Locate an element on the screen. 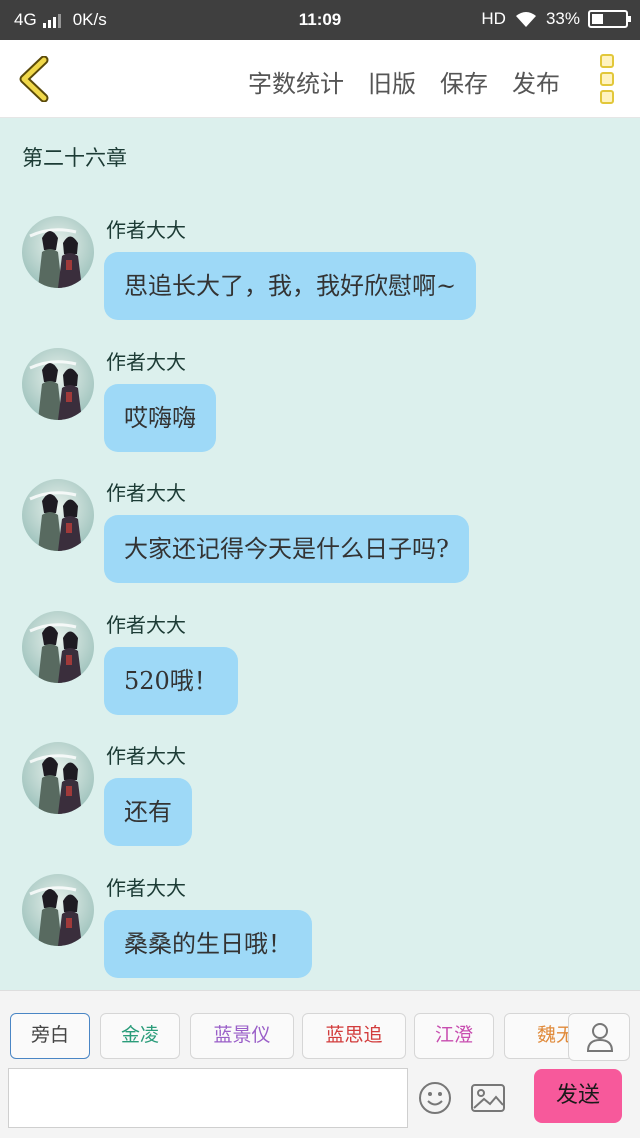  wifi-icon is located at coordinates (525, 19).